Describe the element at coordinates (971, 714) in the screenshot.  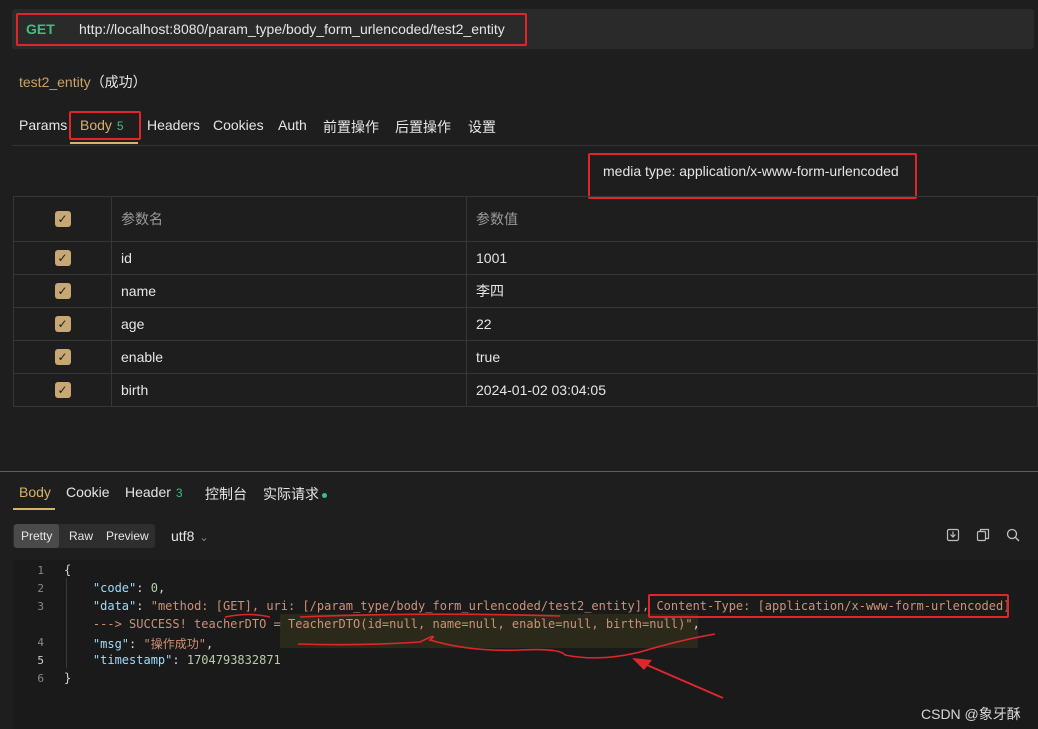
I see `watermark: CSDN @象牙酥` at that location.